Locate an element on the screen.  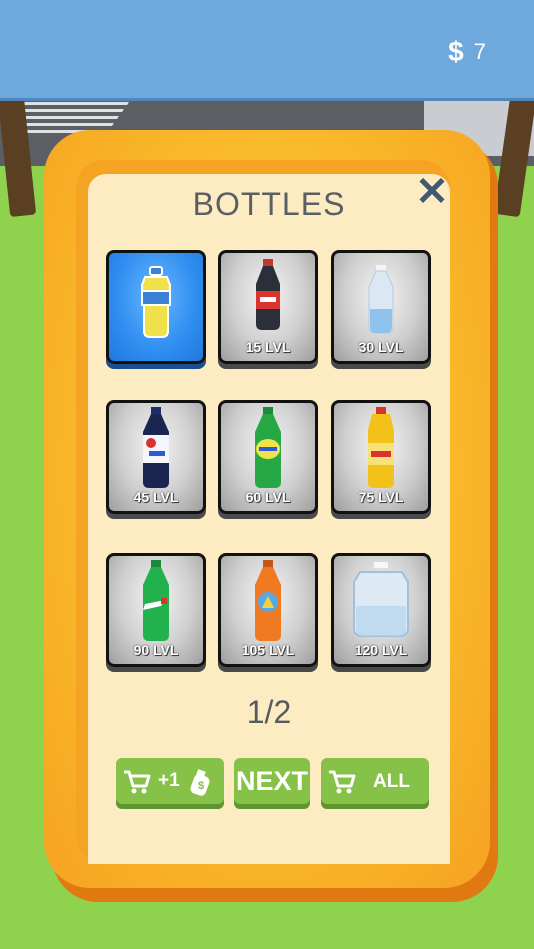
bottle-tile-green-lemon: 90 LVL is located at coordinates (156, 610).